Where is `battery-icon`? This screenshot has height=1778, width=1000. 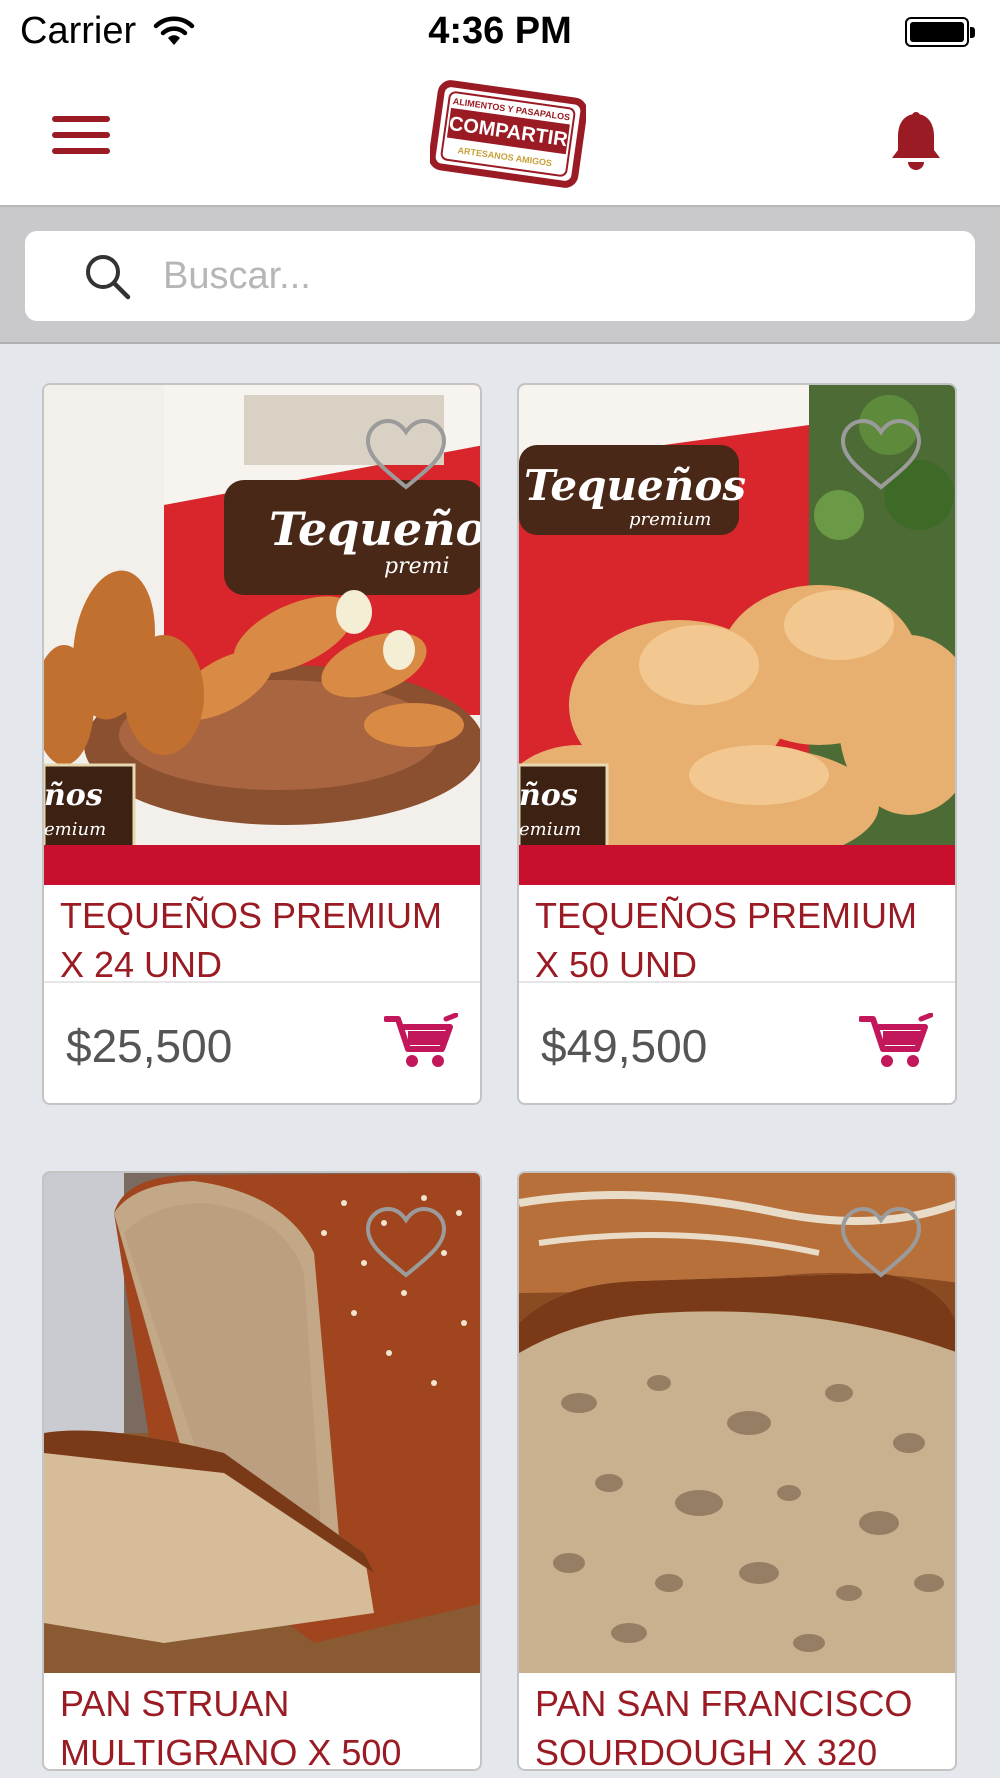 battery-icon is located at coordinates (940, 33).